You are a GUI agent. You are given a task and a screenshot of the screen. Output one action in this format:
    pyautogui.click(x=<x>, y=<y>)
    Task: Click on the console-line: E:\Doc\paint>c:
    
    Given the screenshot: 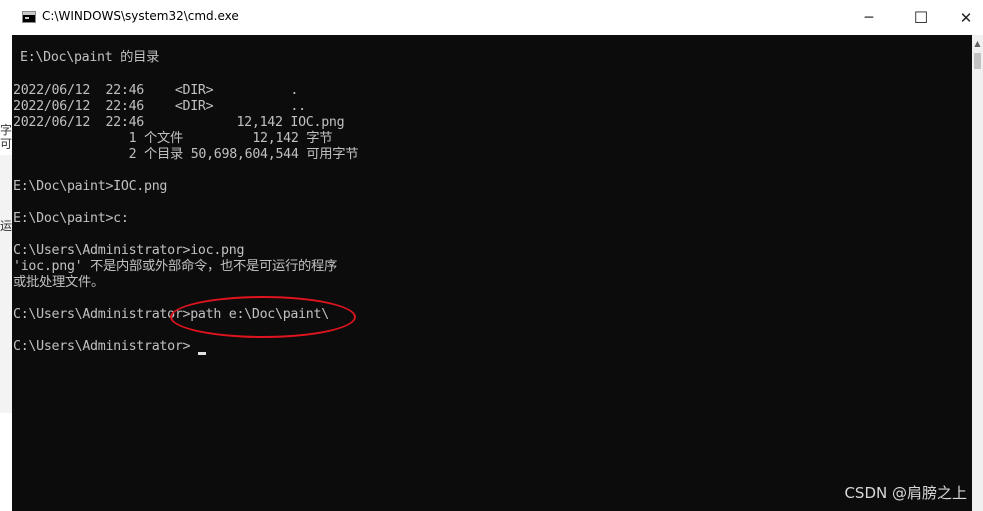 What is the action you would take?
    pyautogui.click(x=71, y=218)
    